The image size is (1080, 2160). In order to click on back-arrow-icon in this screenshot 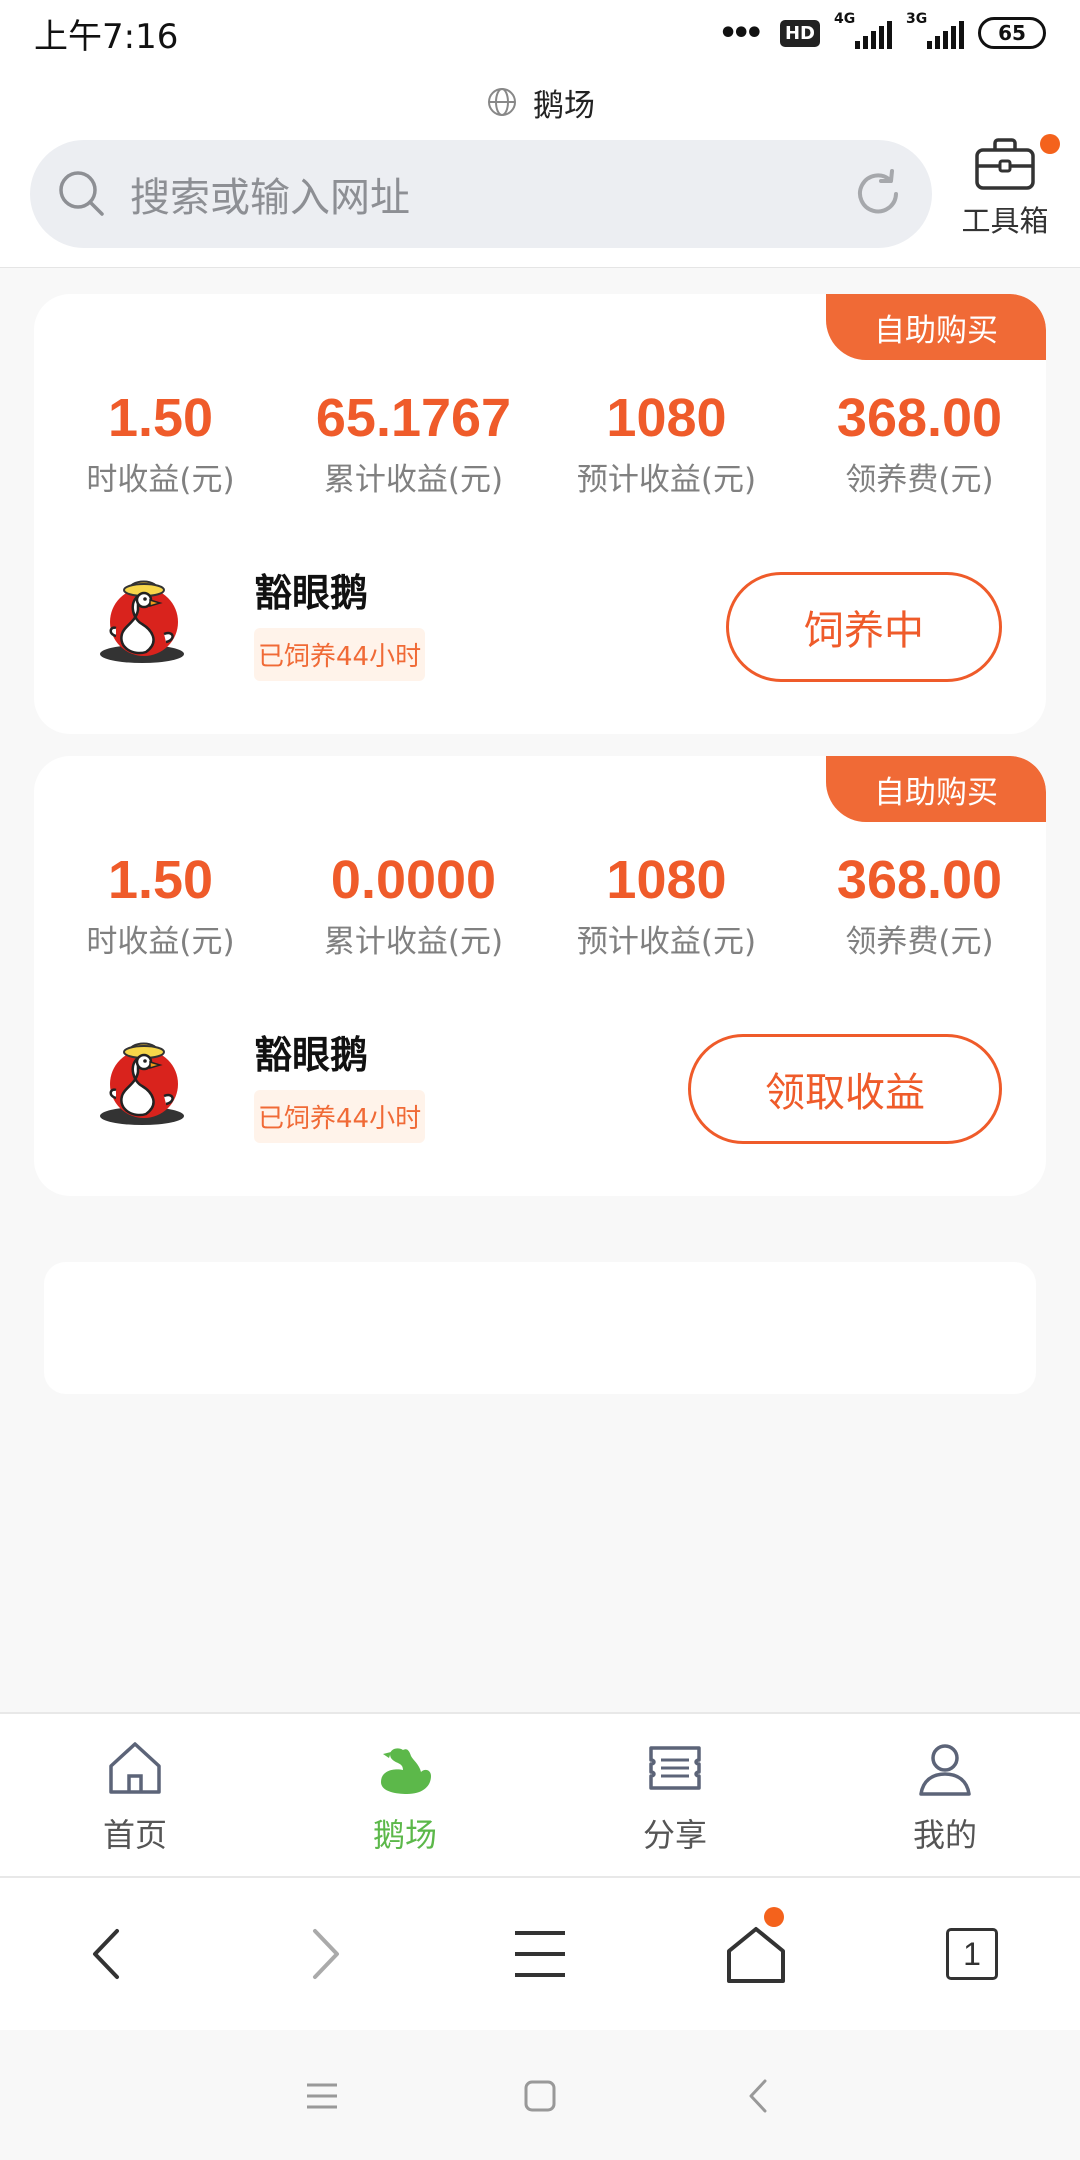, I will do `click(106, 1954)`.